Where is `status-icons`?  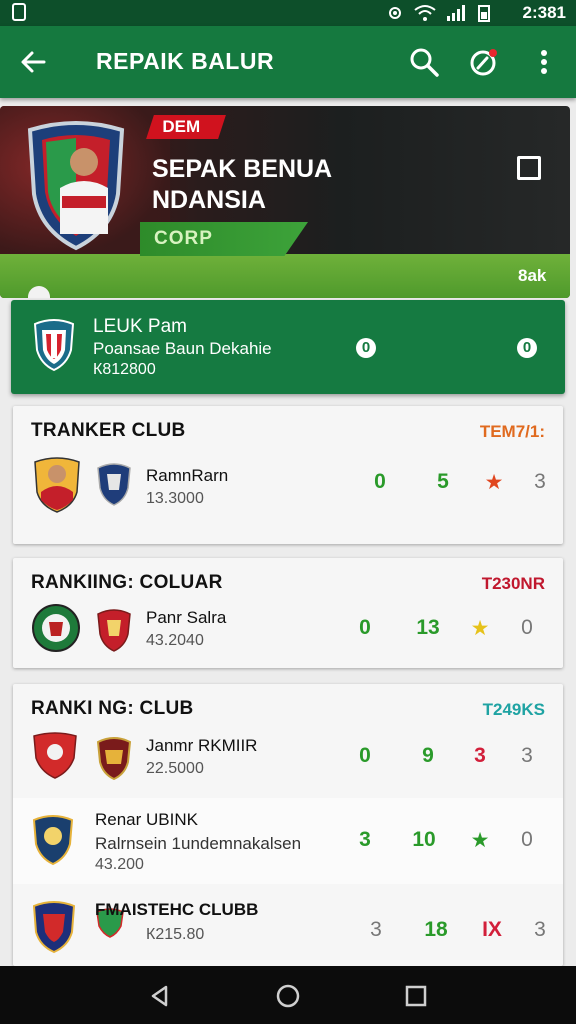 status-icons is located at coordinates (438, 13).